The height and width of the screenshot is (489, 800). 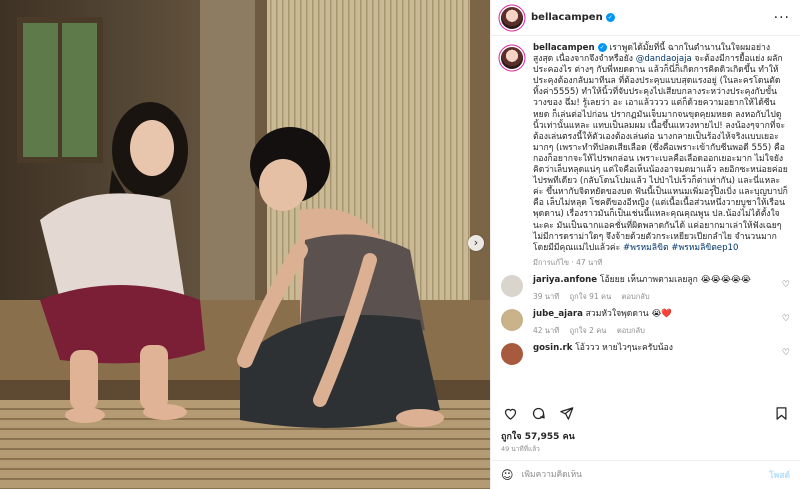 I want to click on comment-emojis: 😭❤️, so click(x=662, y=313).